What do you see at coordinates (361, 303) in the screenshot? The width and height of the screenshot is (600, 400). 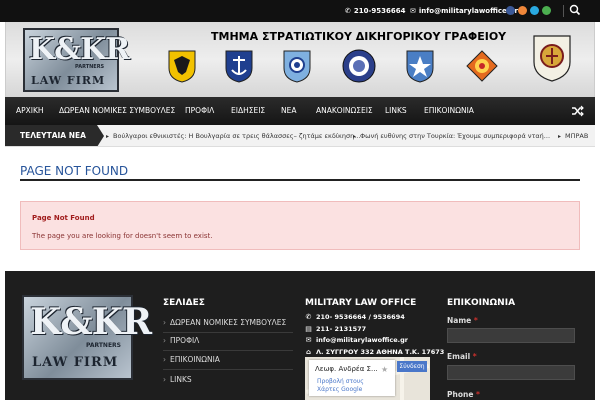 I see `footer-office-title: MILITARY LAW OFFICE` at bounding box center [361, 303].